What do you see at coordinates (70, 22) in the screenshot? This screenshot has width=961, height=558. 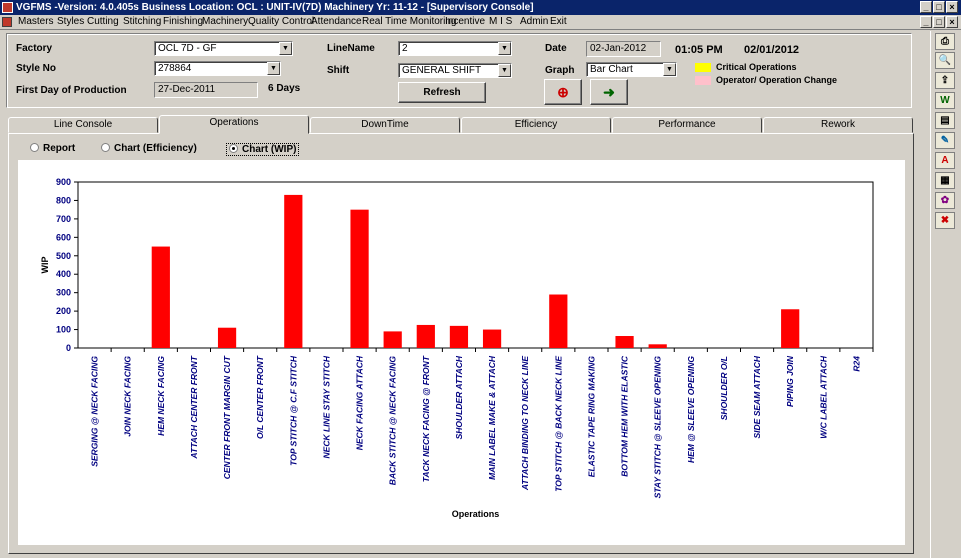 I see `menu-styles: Styles` at bounding box center [70, 22].